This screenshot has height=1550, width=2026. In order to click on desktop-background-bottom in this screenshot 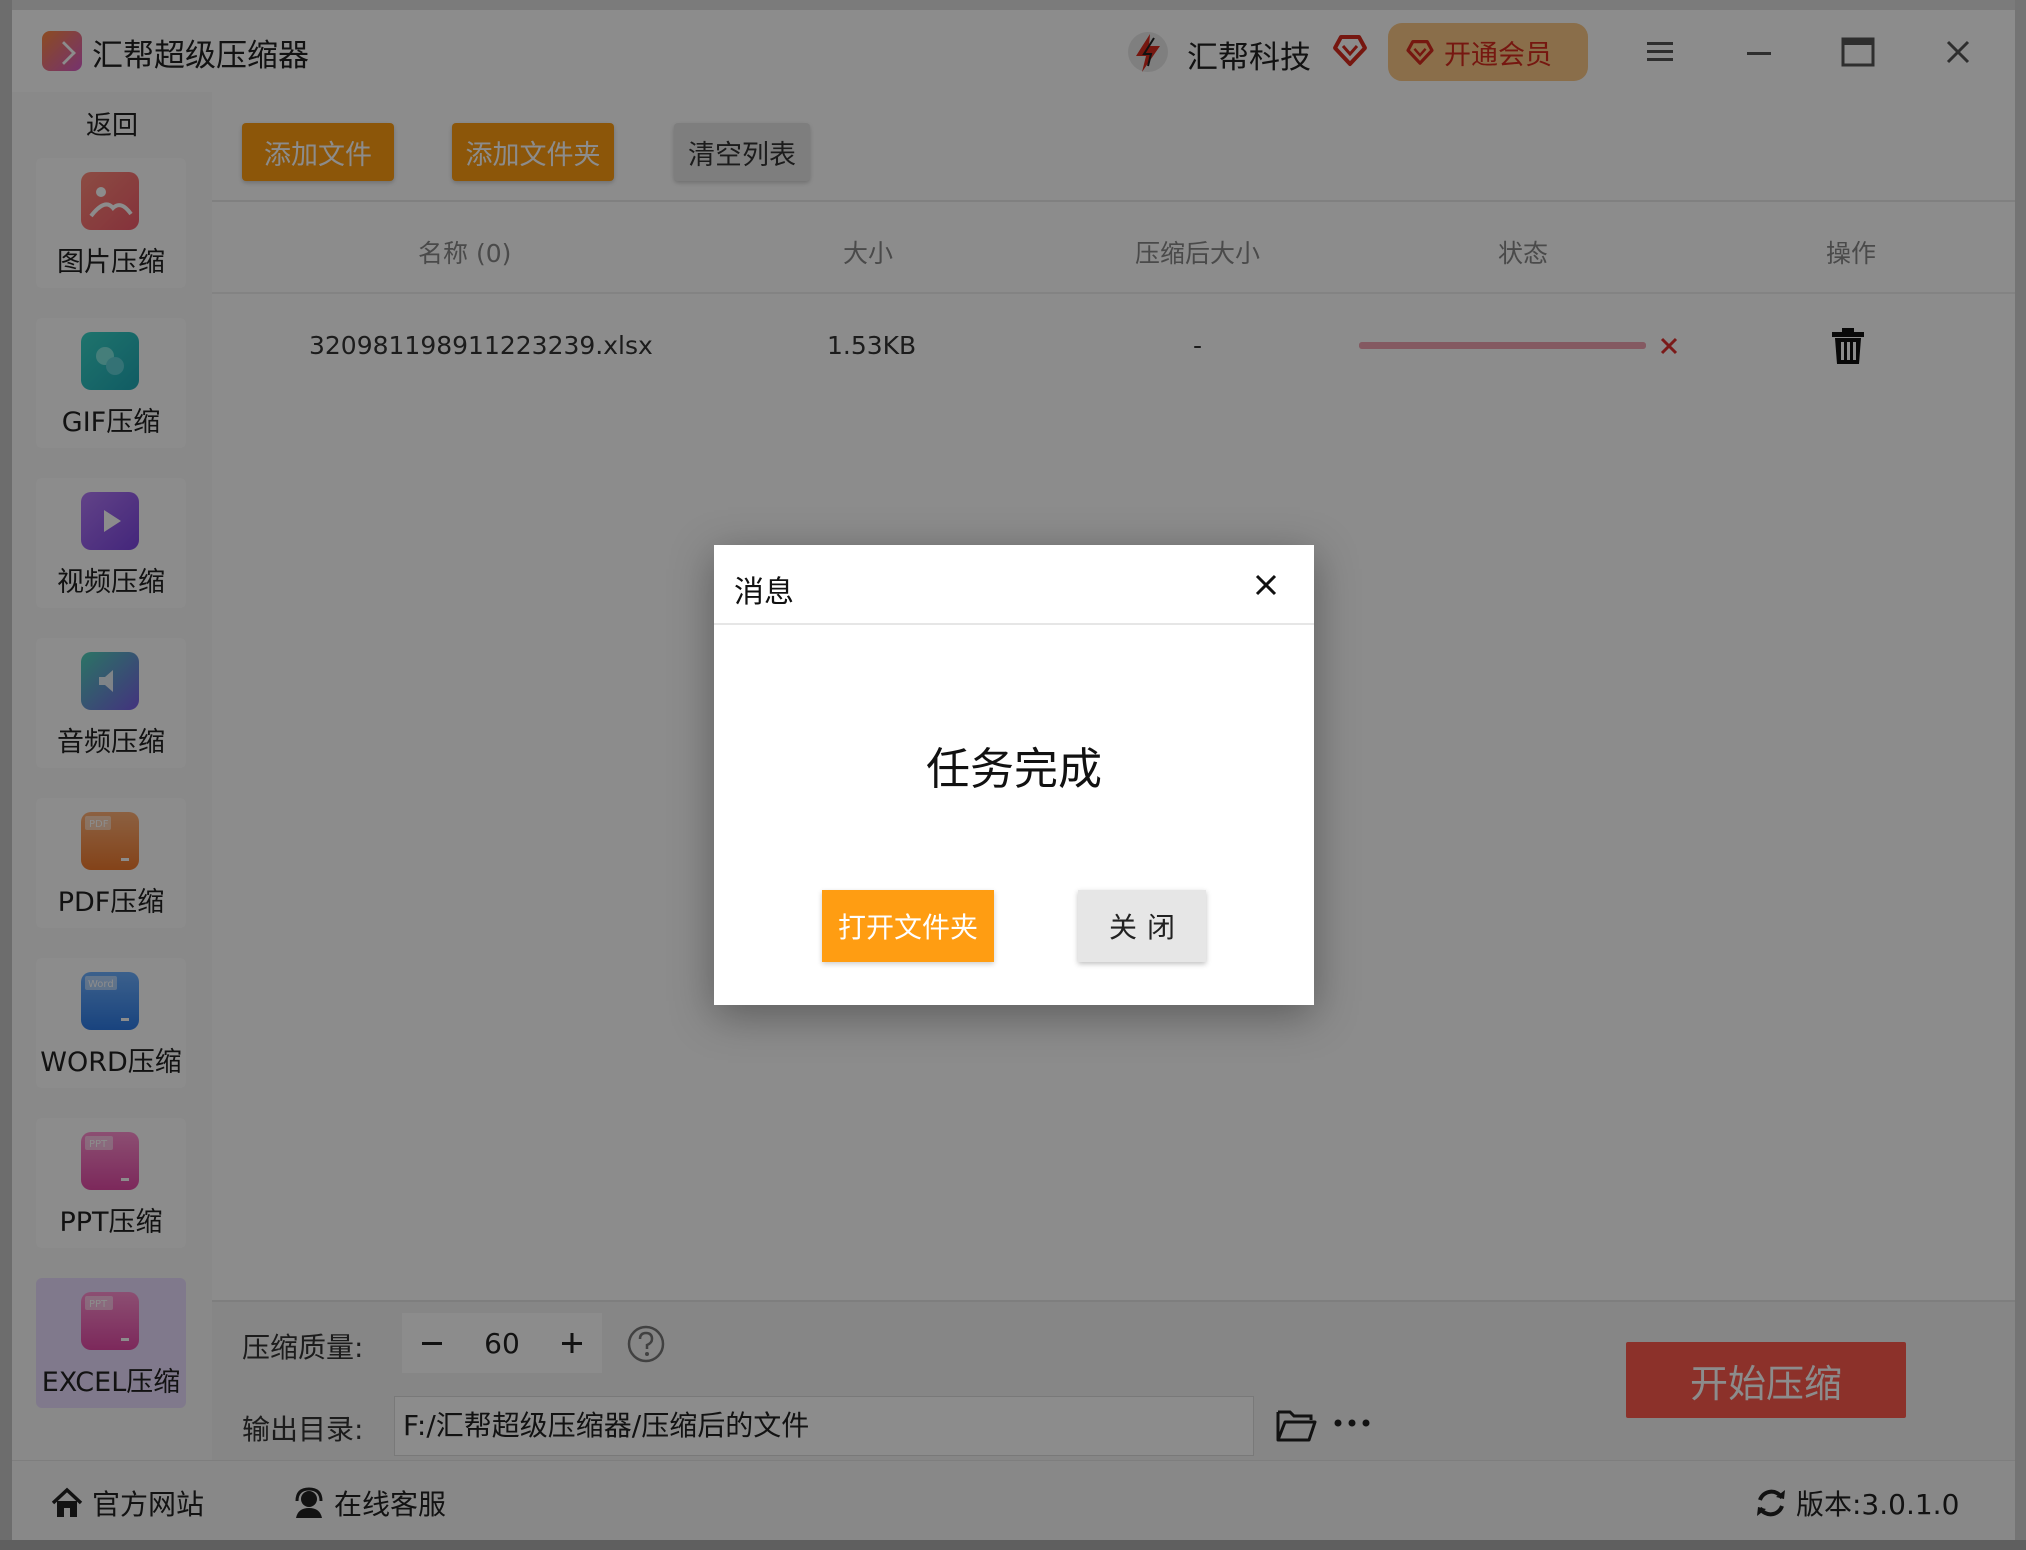, I will do `click(1013, 1545)`.